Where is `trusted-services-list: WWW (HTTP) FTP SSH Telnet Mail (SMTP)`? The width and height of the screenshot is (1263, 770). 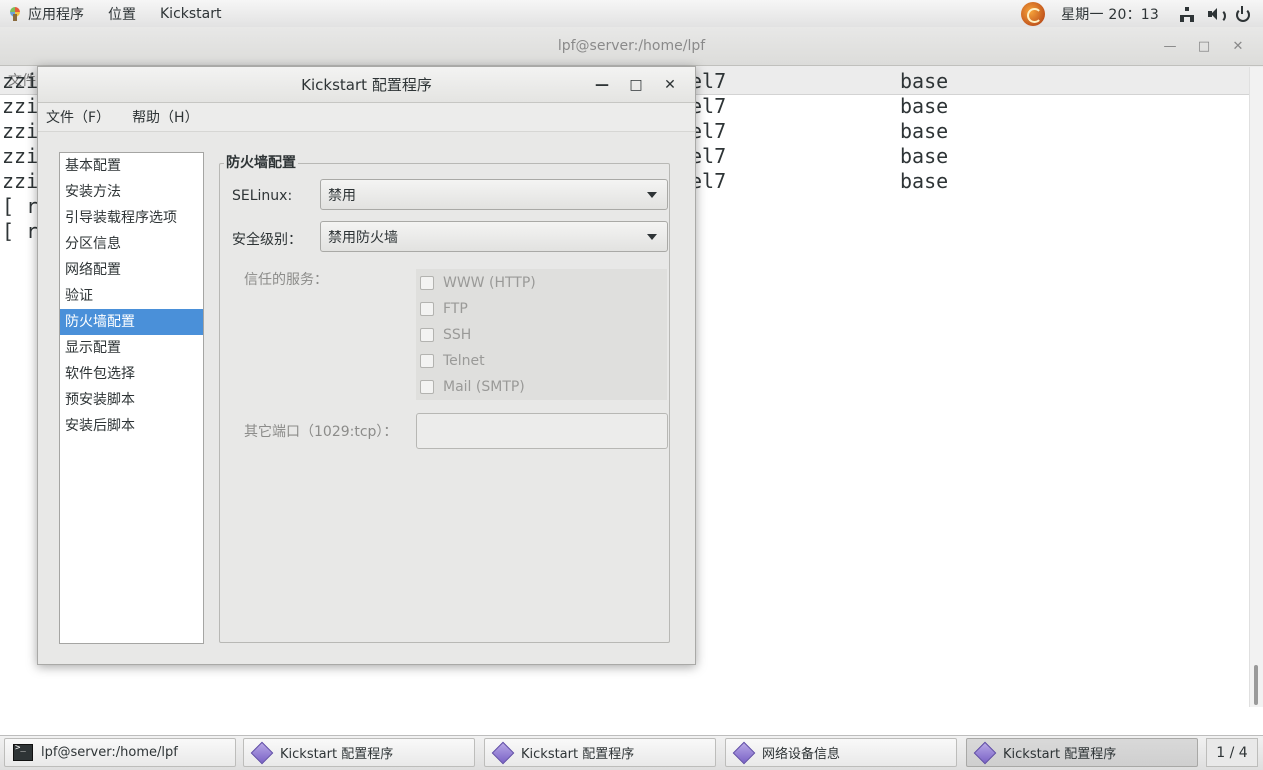 trusted-services-list: WWW (HTTP) FTP SSH Telnet Mail (SMTP) is located at coordinates (541, 334).